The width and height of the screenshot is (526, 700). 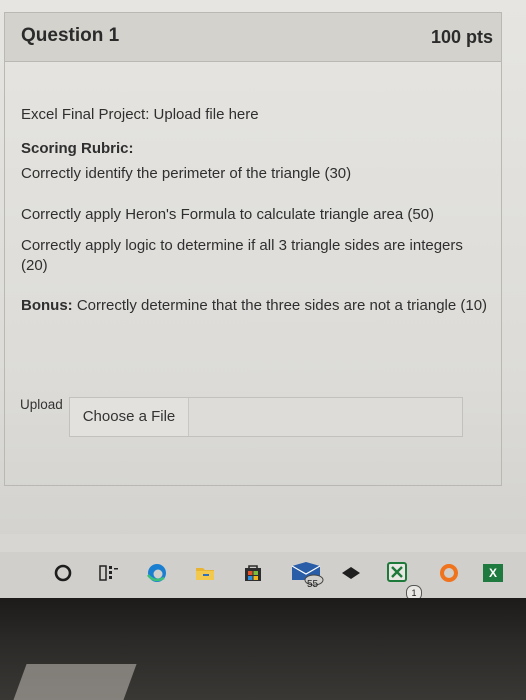 What do you see at coordinates (205, 573) in the screenshot?
I see `file-explorer-icon` at bounding box center [205, 573].